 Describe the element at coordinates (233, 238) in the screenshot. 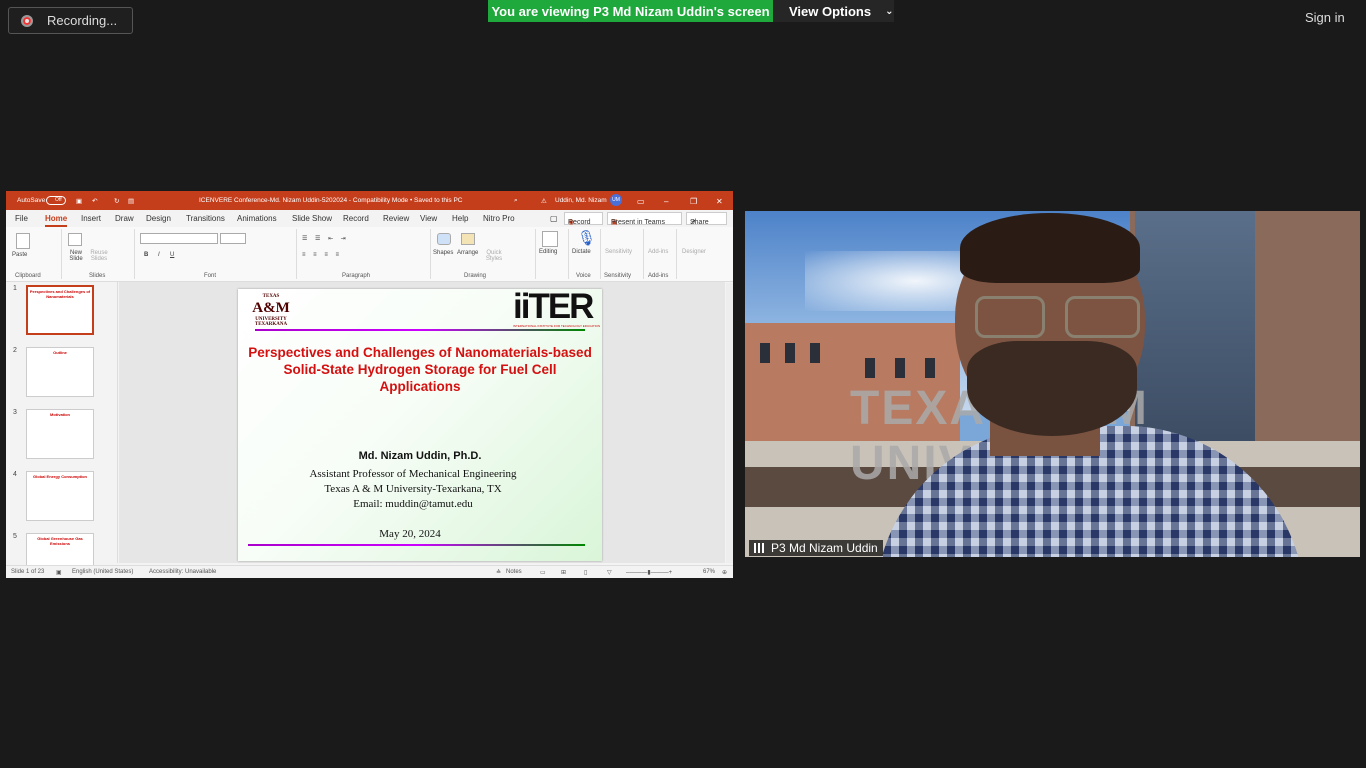

I see `font-size-select` at that location.